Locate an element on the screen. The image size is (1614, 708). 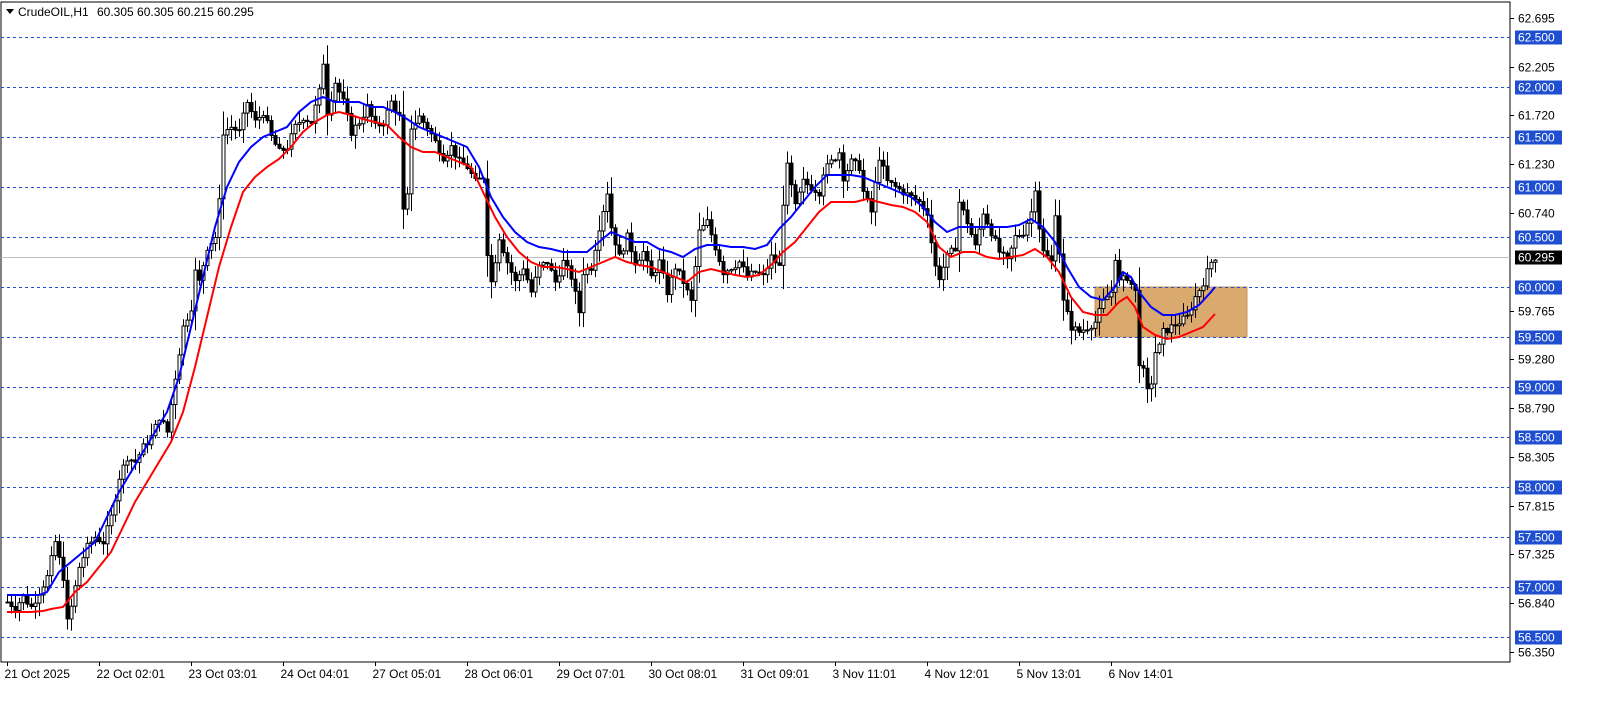
chart-header: CrudeOIL,H1 60.305 60.305 60.215 60.295 is located at coordinates (130, 12).